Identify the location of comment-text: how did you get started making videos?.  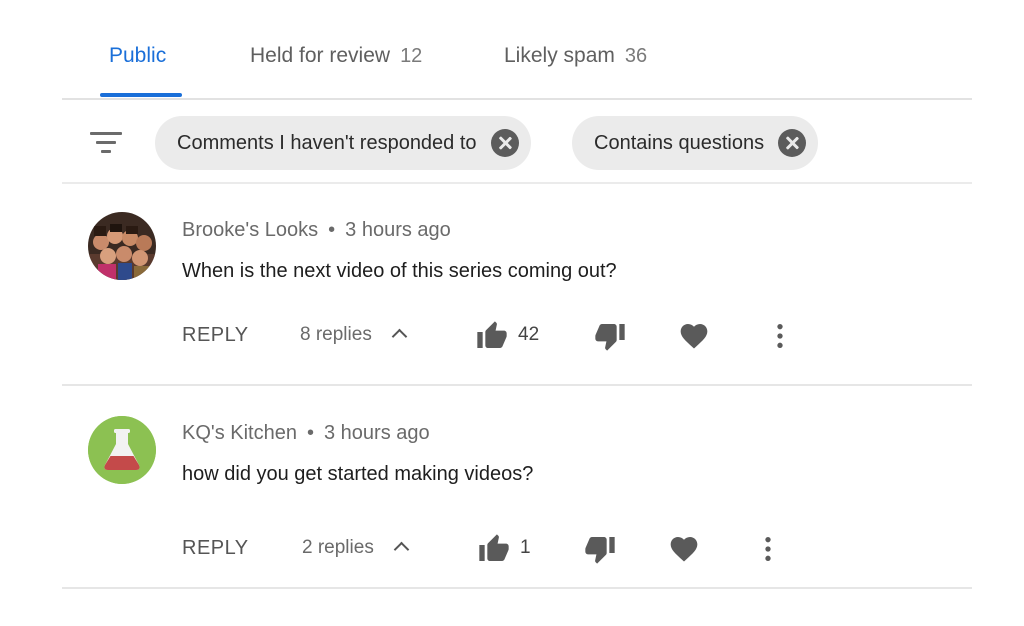
(358, 474).